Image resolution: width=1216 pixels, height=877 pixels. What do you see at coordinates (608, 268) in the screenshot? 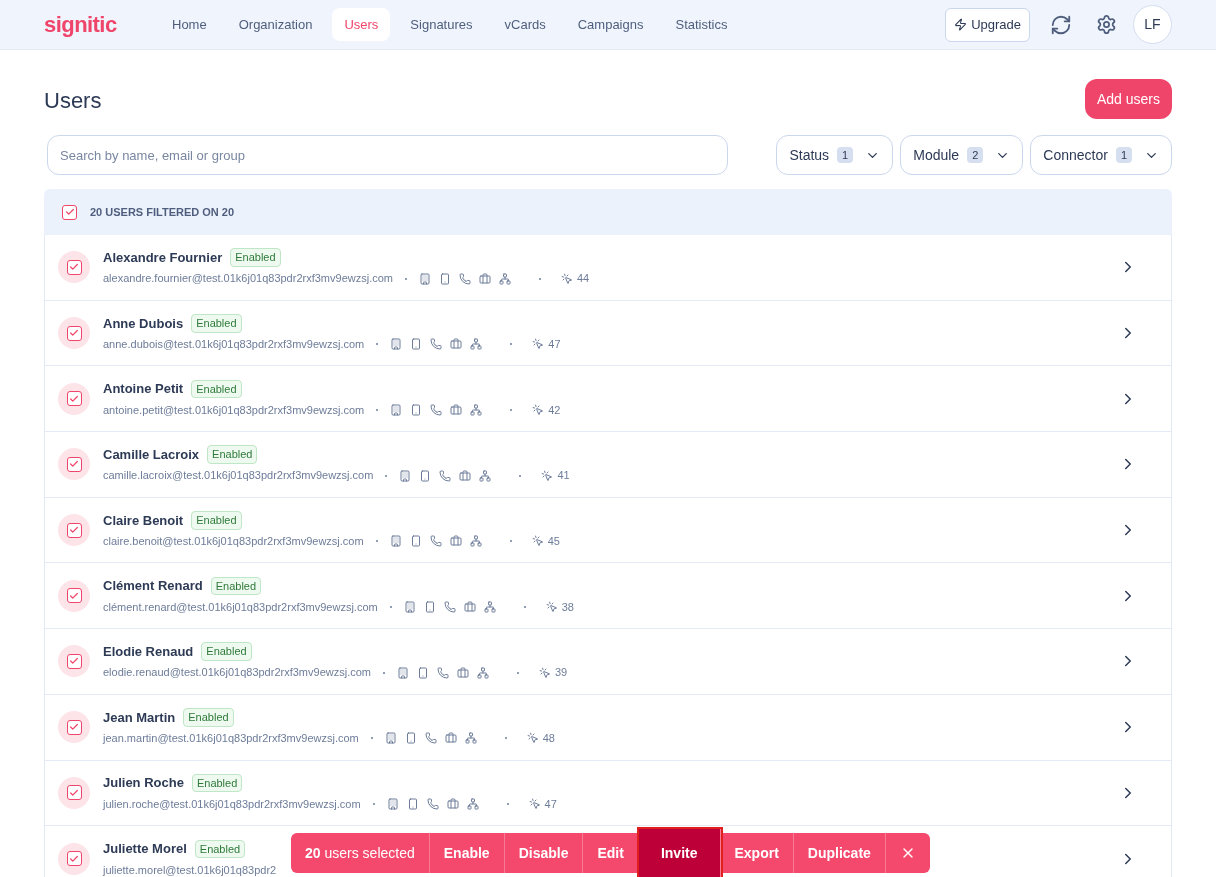
I see `user-row: Alexandre Fournier Enabled alexandre.fournier@test.01k6j01q83pdr2rxf3mv9ewzsj.com 44` at bounding box center [608, 268].